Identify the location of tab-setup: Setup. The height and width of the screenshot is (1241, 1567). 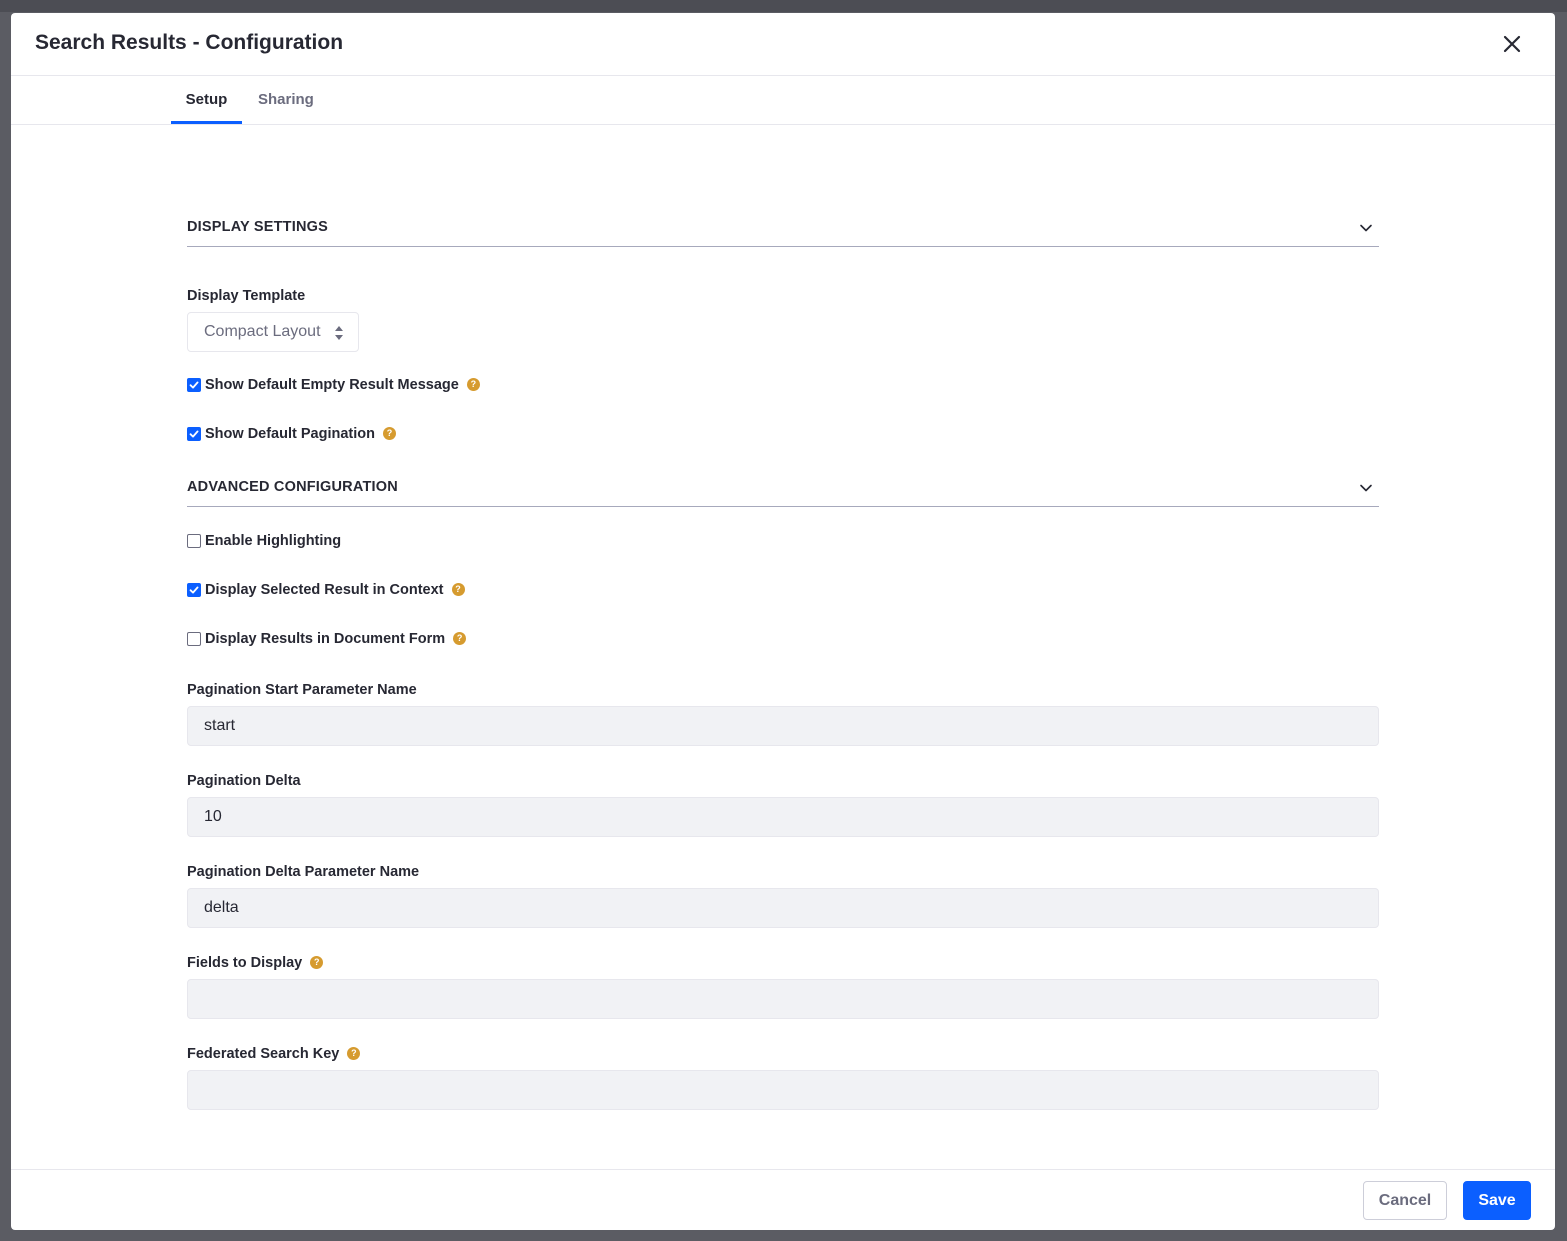
(206, 100).